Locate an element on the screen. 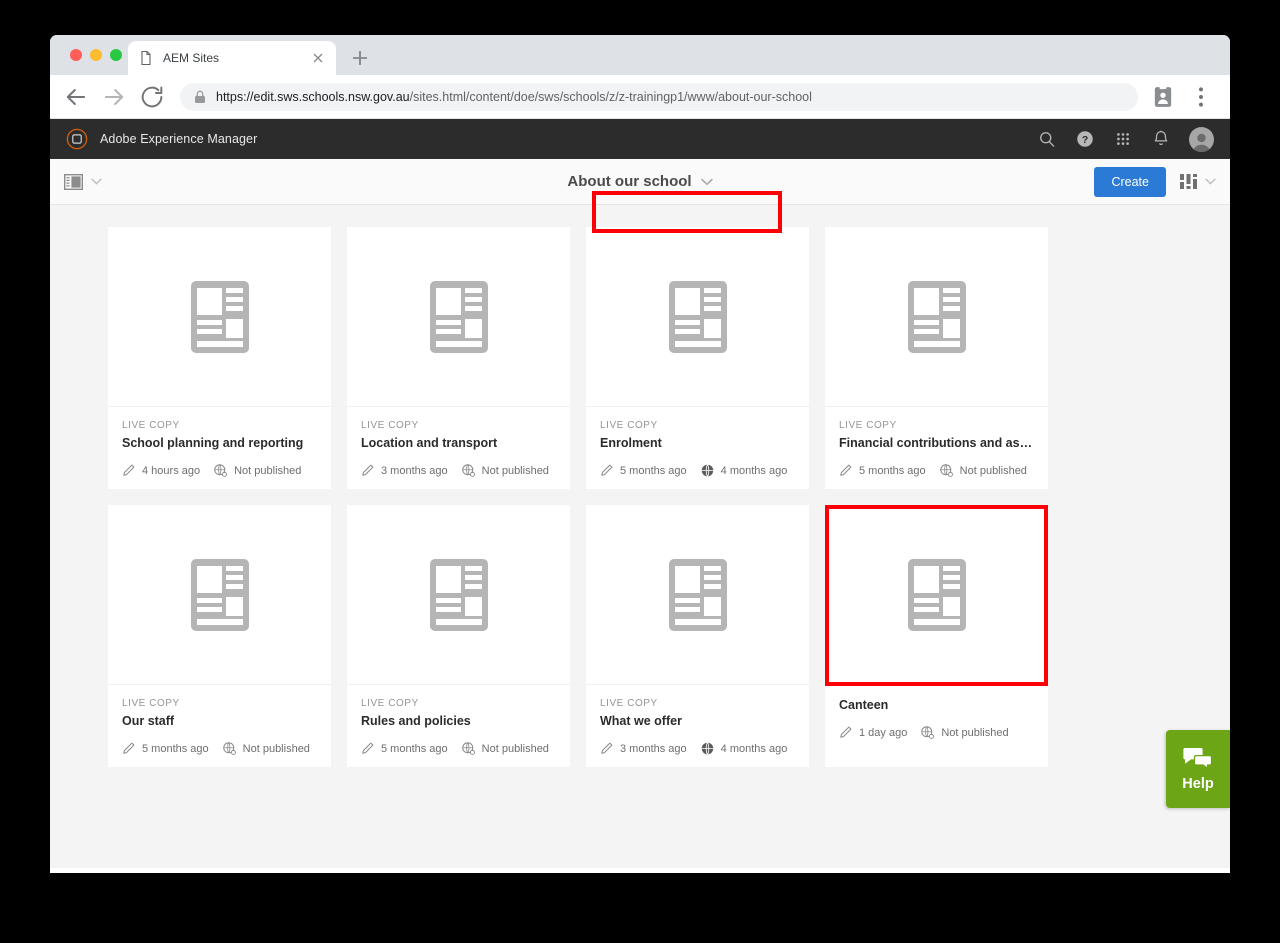  maximize-window-button is located at coordinates (116, 55).